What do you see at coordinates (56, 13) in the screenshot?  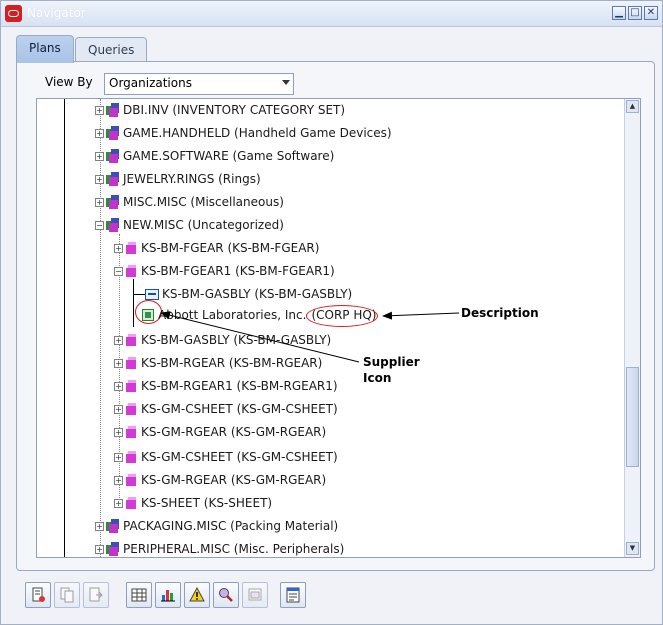 I see `window-title: Navigator` at bounding box center [56, 13].